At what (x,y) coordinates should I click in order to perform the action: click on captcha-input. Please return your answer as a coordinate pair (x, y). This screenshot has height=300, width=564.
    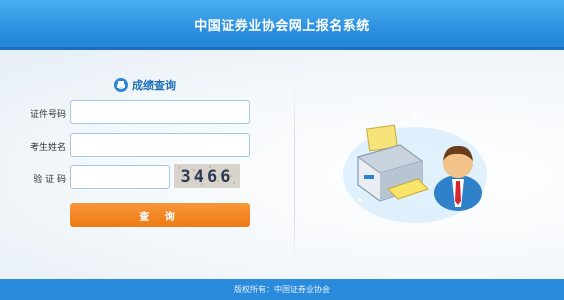
    Looking at the image, I should click on (120, 177).